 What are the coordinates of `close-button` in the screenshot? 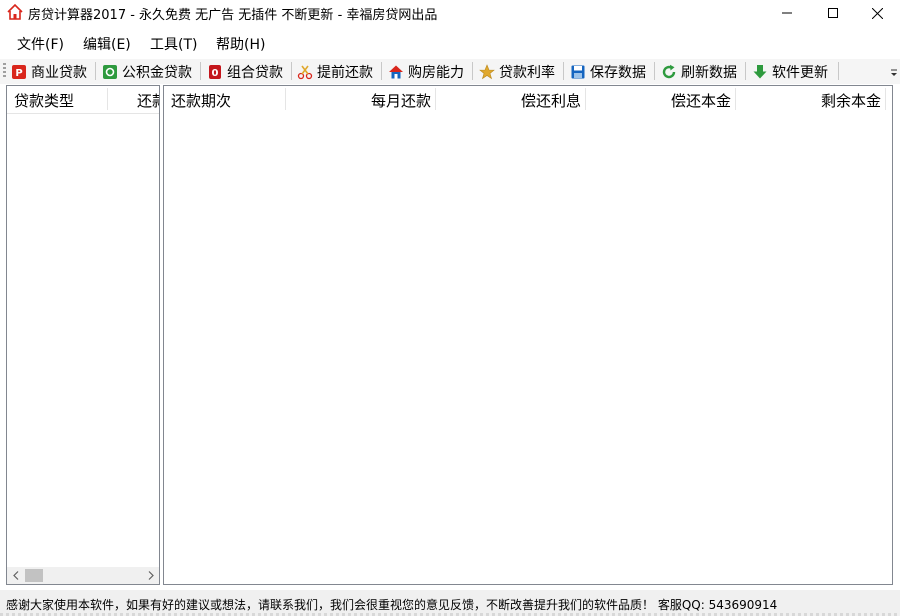 It's located at (877, 13).